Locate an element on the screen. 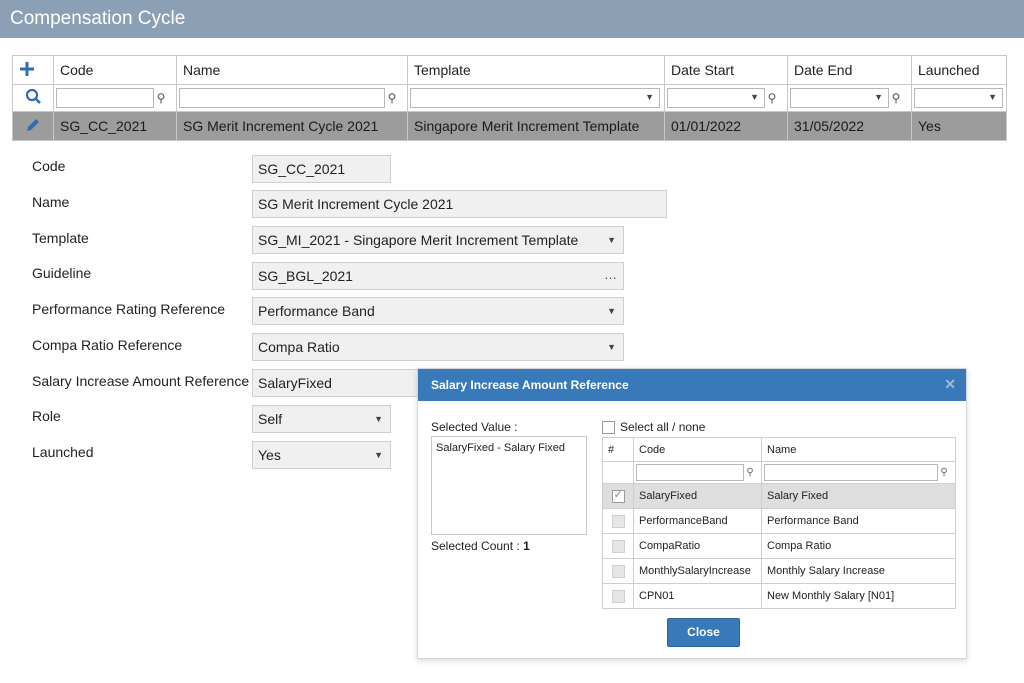  role-value: Self is located at coordinates (270, 419).